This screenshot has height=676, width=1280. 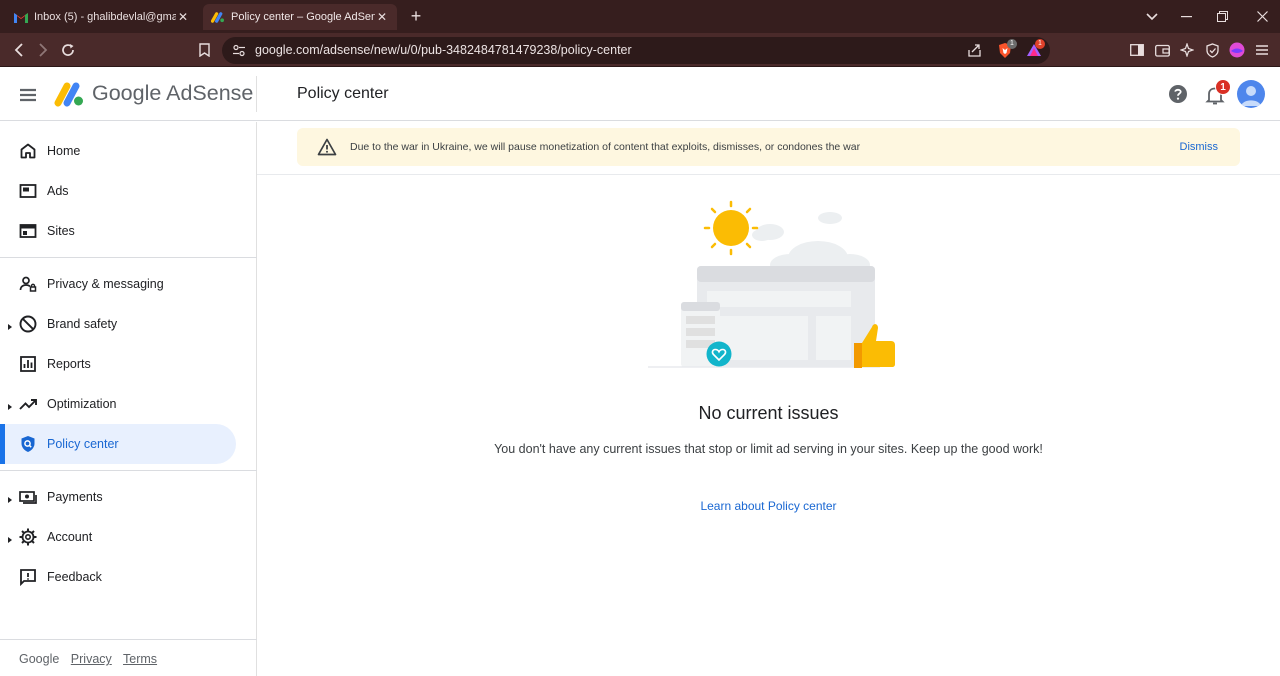 What do you see at coordinates (19, 50) in the screenshot?
I see `back-icon` at bounding box center [19, 50].